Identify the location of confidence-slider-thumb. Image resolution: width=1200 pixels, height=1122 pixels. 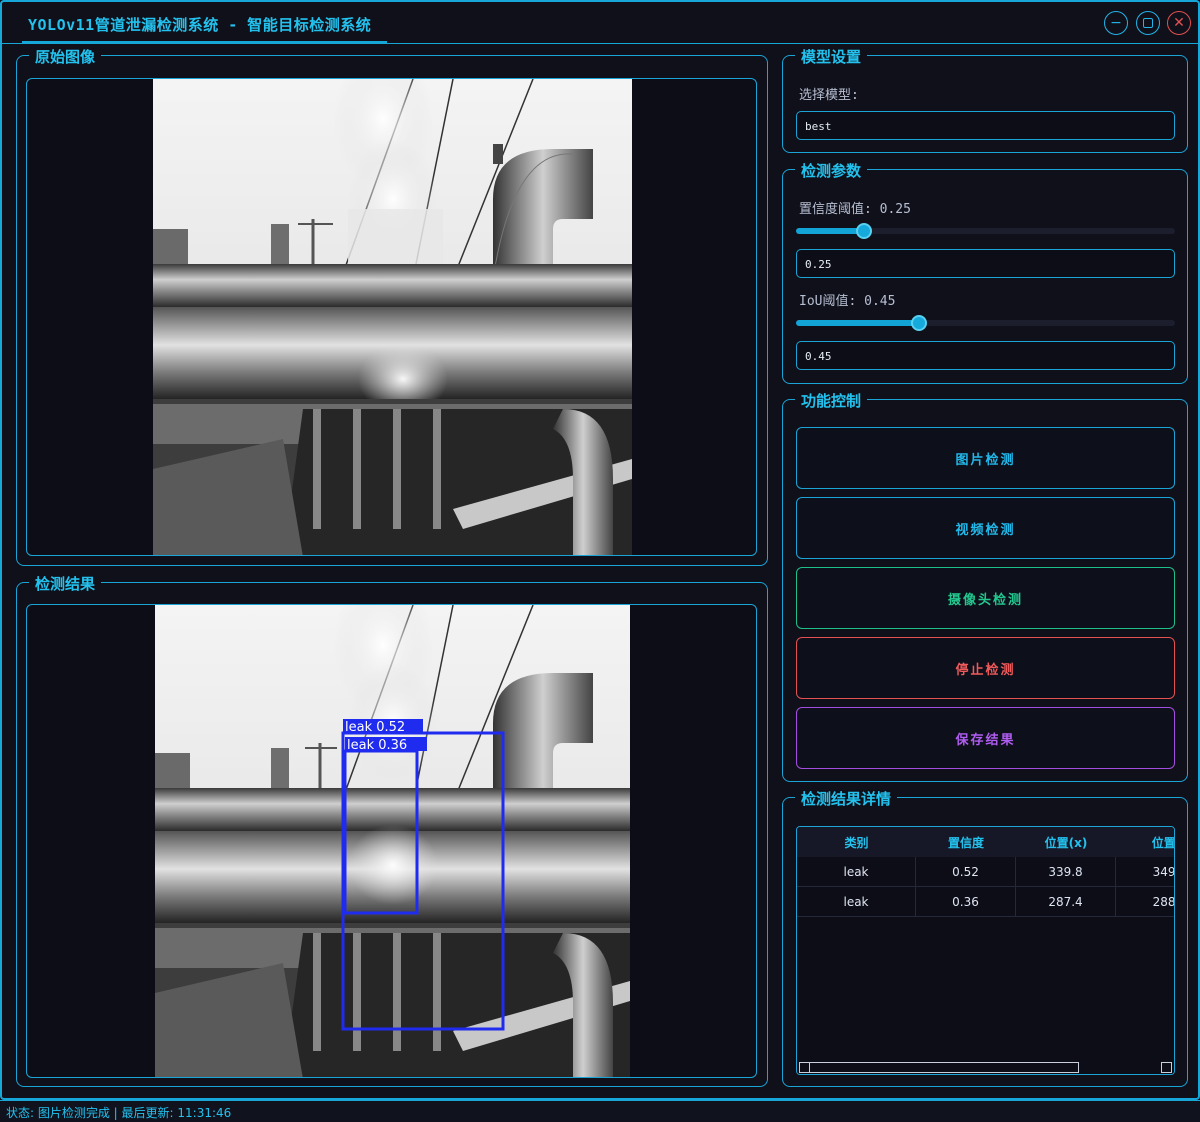
(864, 231).